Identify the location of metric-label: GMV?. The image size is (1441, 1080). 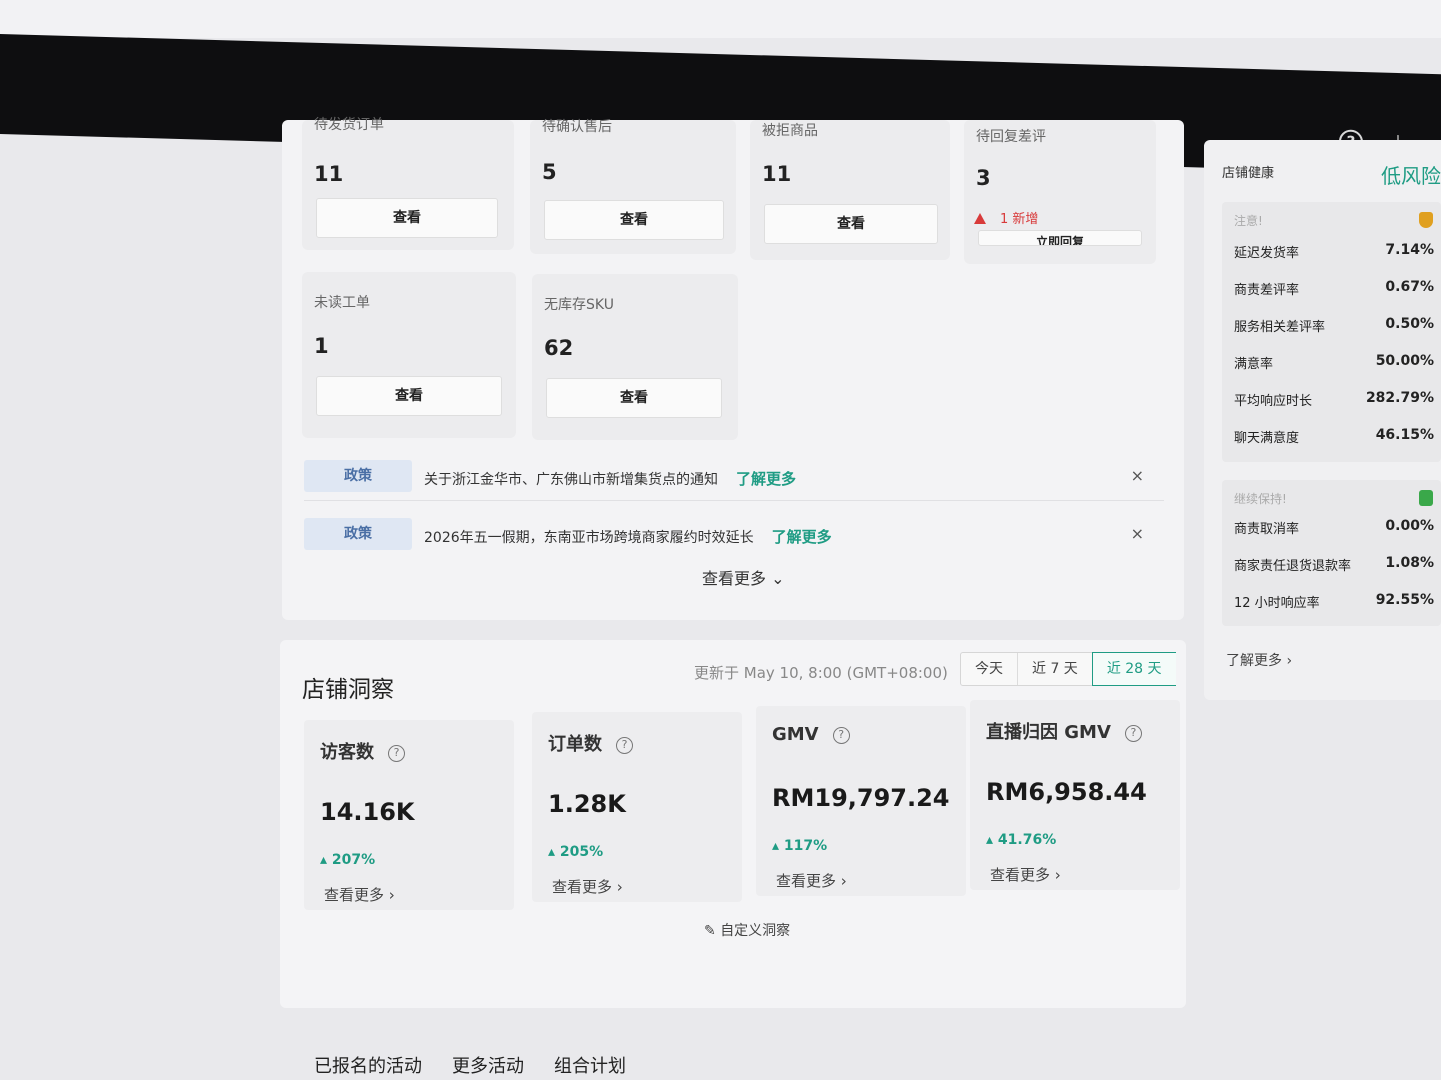
(811, 734).